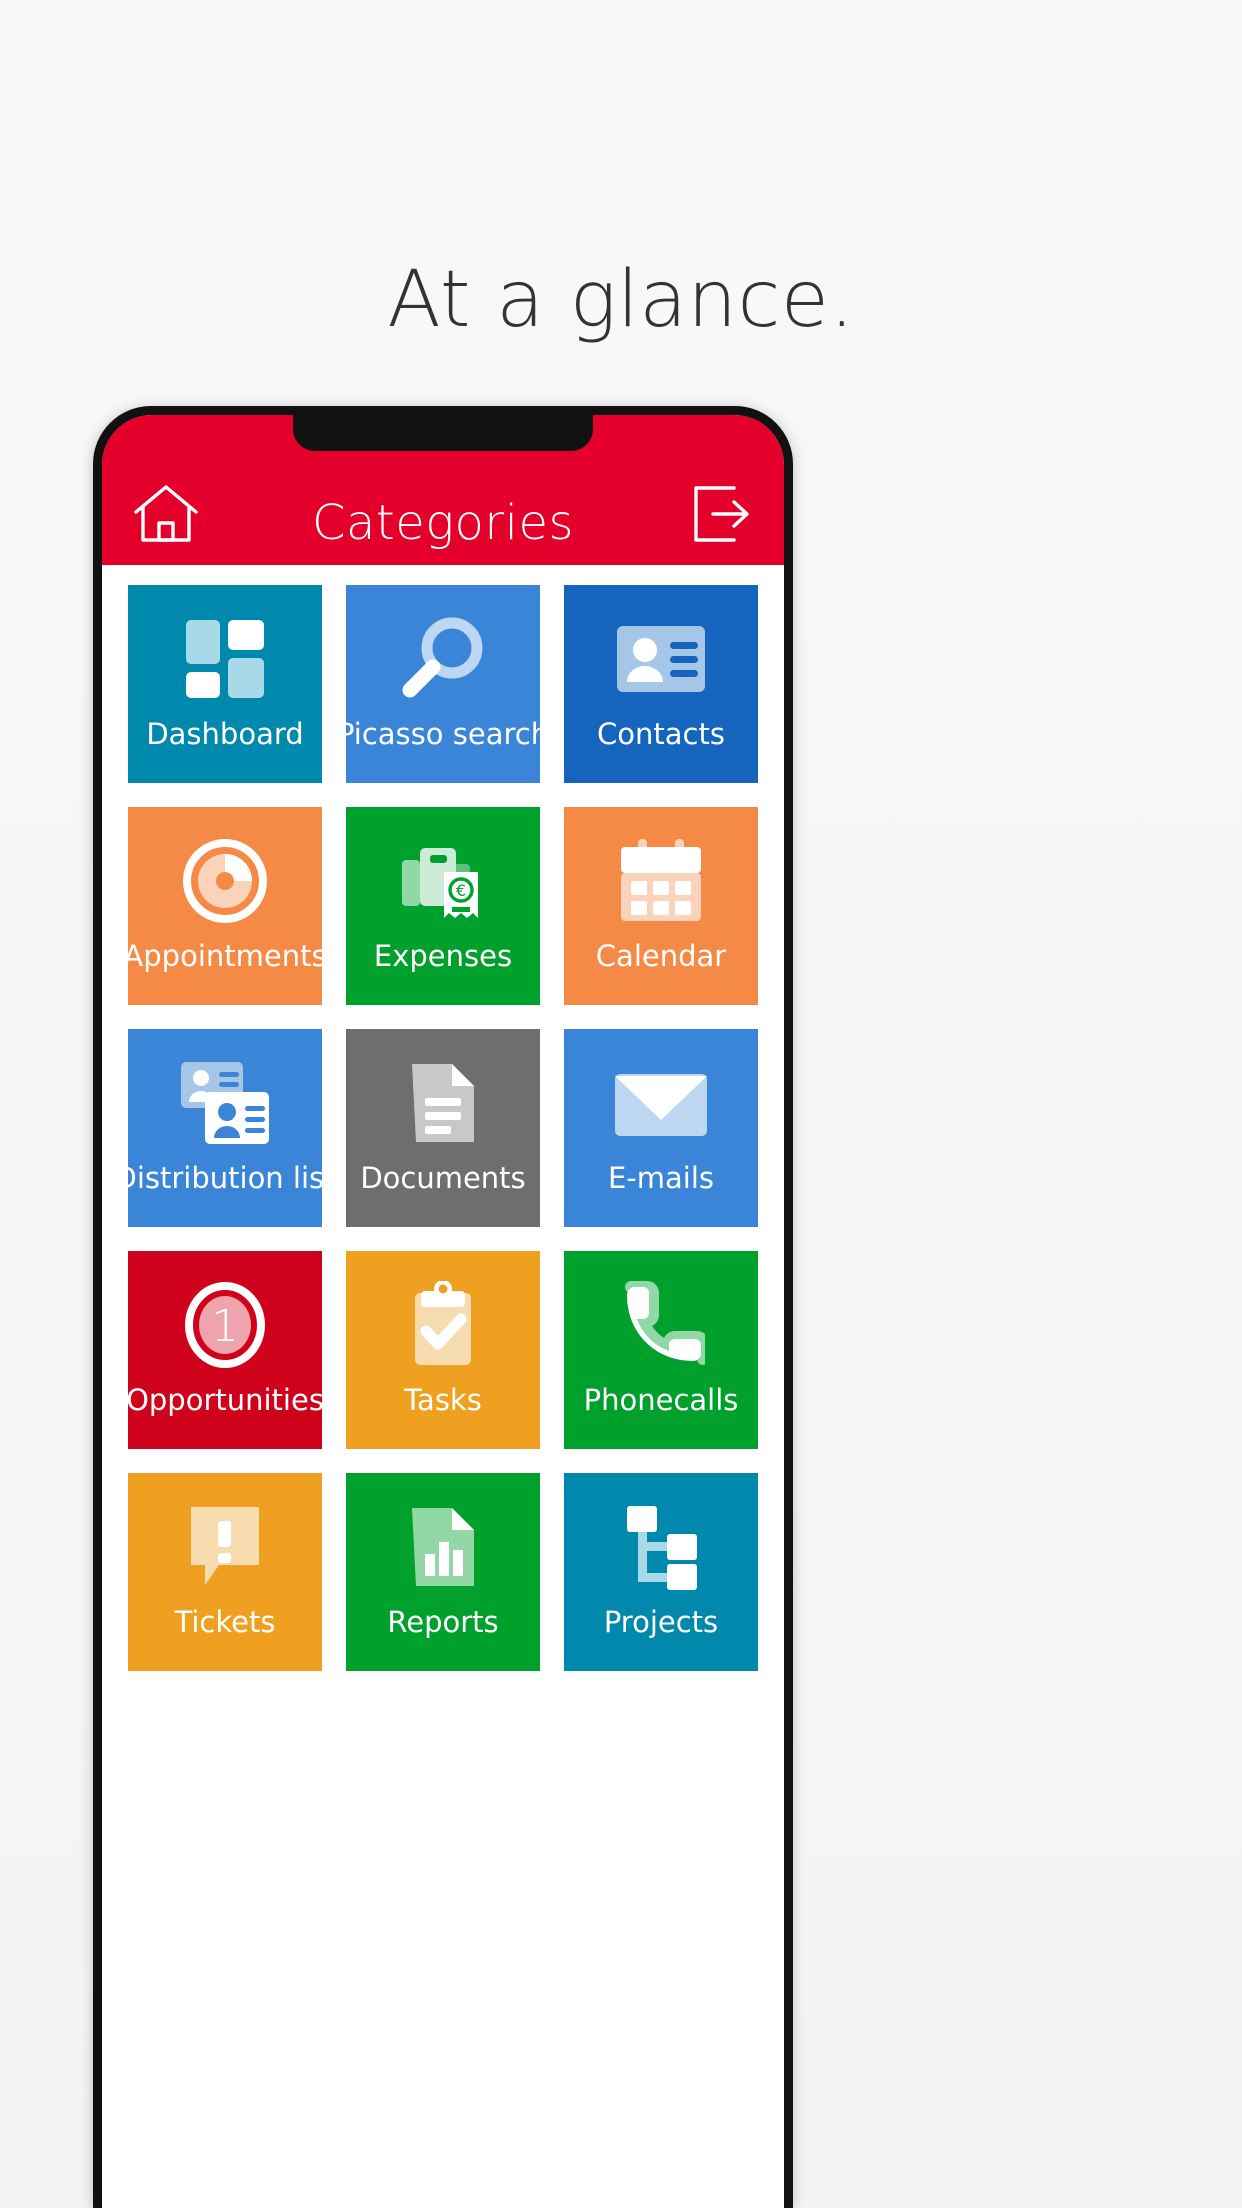 Image resolution: width=1242 pixels, height=2208 pixels. What do you see at coordinates (225, 1622) in the screenshot?
I see `tile-label: Tickets` at bounding box center [225, 1622].